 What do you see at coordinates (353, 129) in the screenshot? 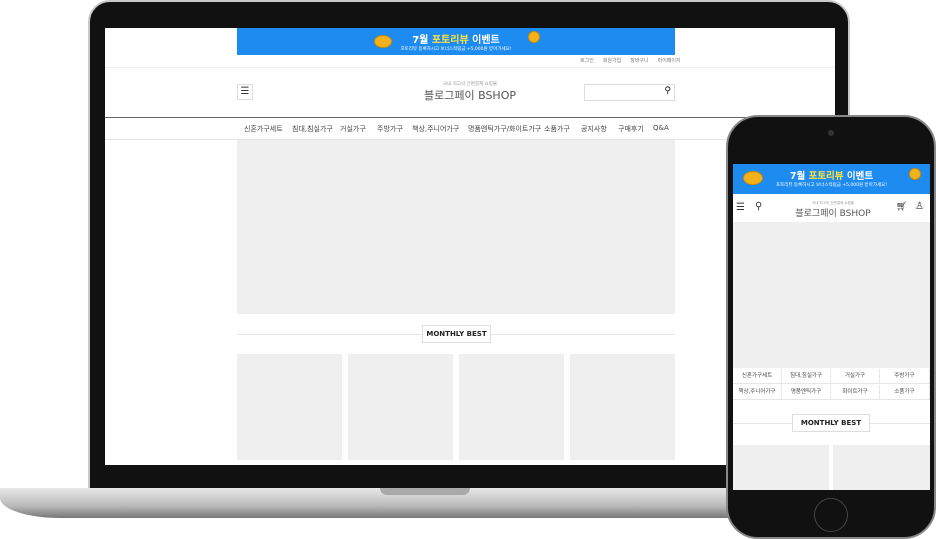
I see `nav-item: 거실가구` at bounding box center [353, 129].